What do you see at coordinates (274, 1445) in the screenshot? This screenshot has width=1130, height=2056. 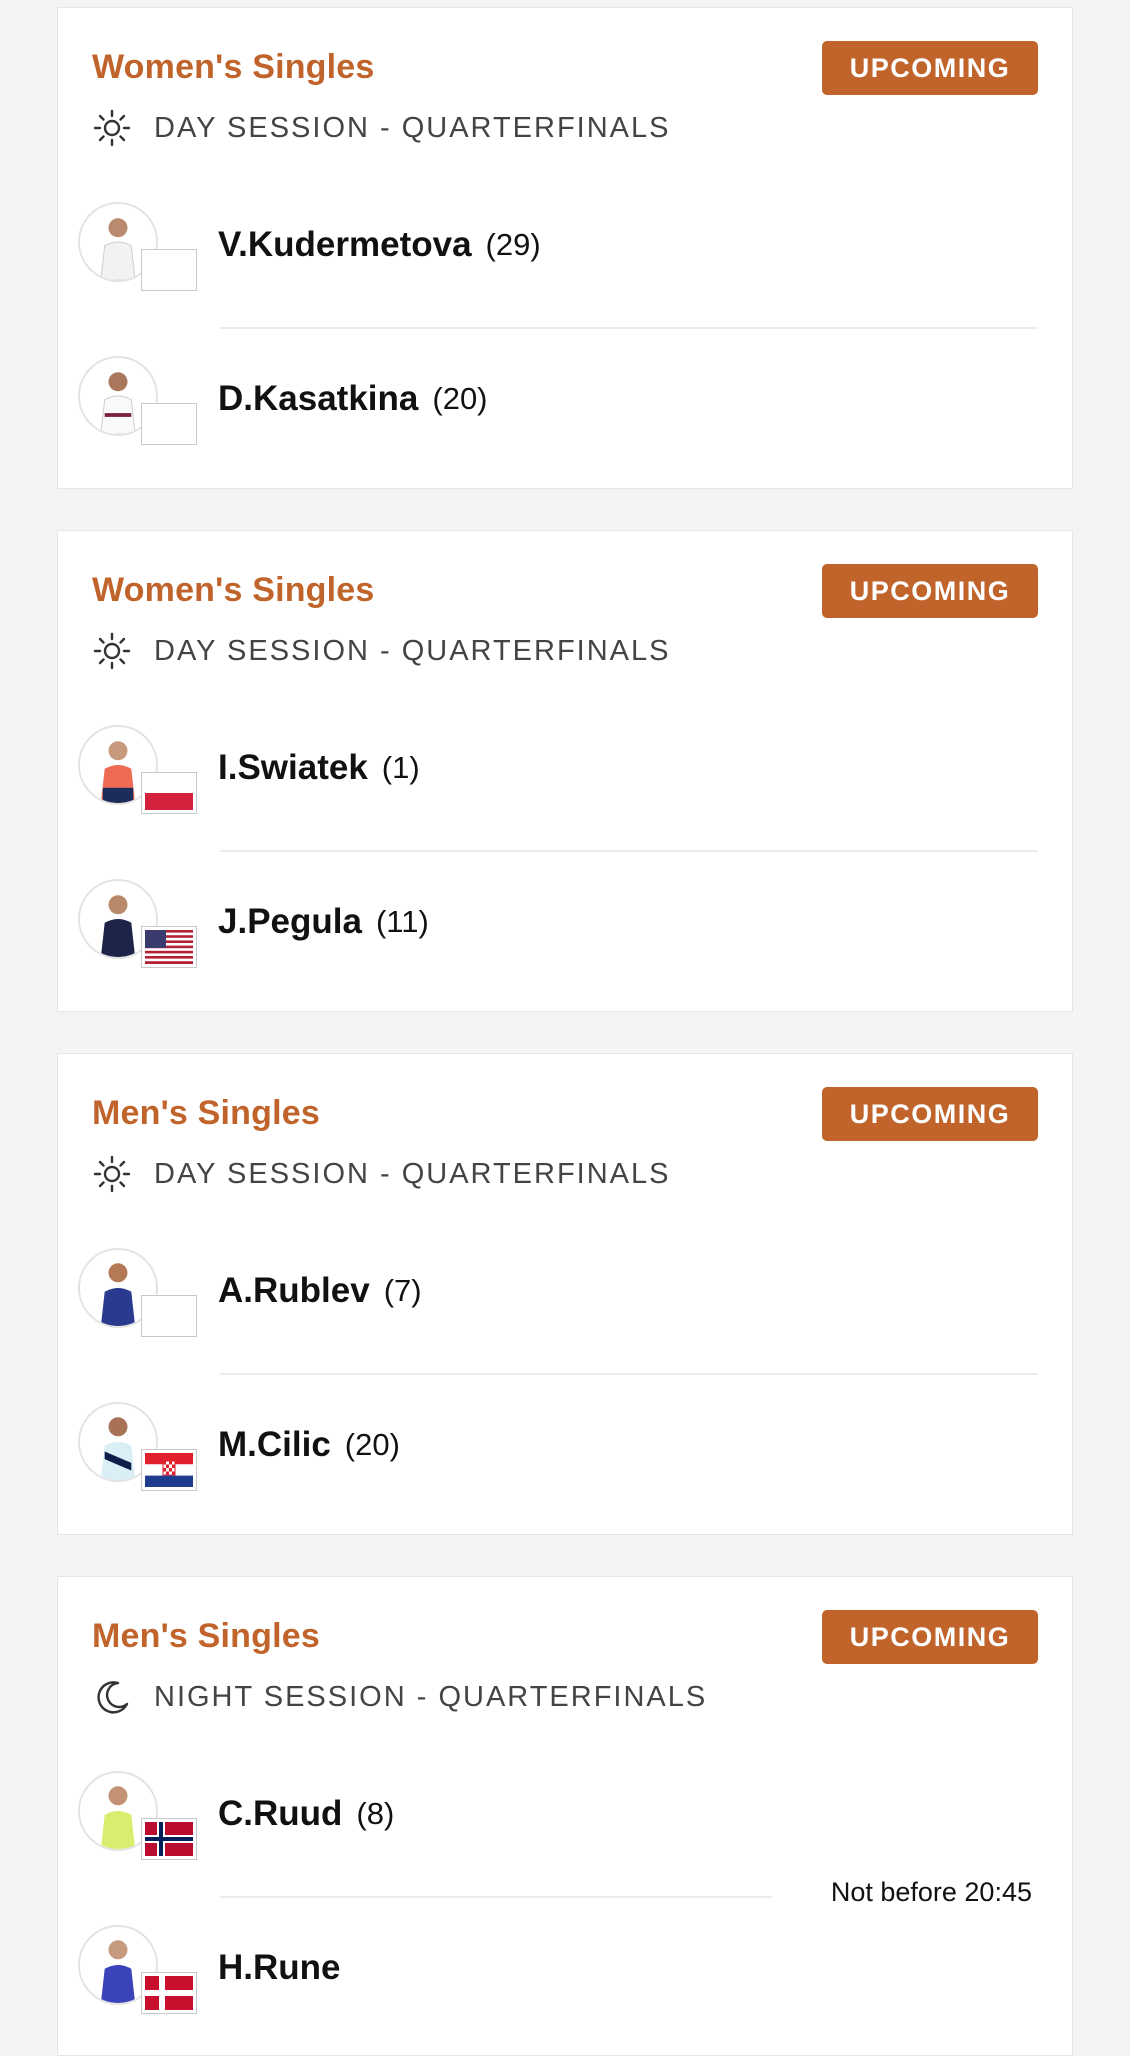 I see `player-name: M.Cilic` at bounding box center [274, 1445].